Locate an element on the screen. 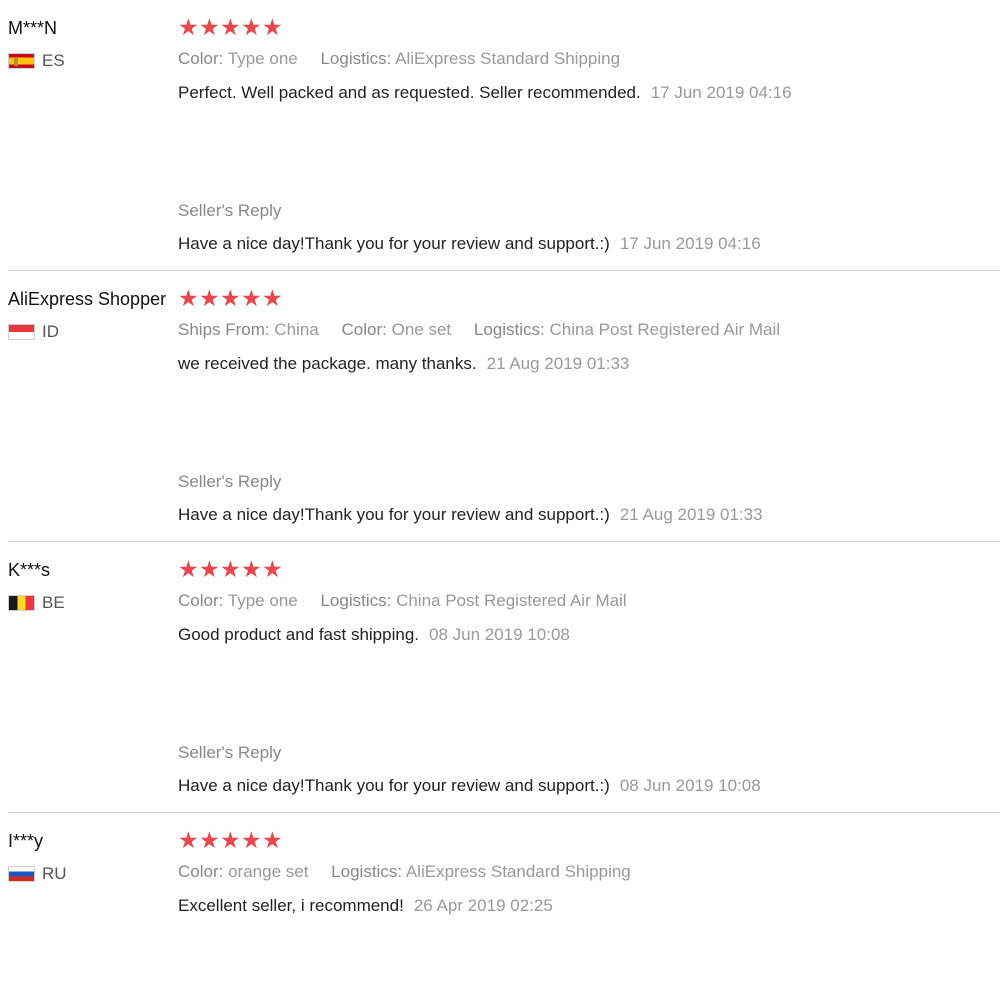 Image resolution: width=1000 pixels, height=1000 pixels. order-info-value: orange set is located at coordinates (268, 871).